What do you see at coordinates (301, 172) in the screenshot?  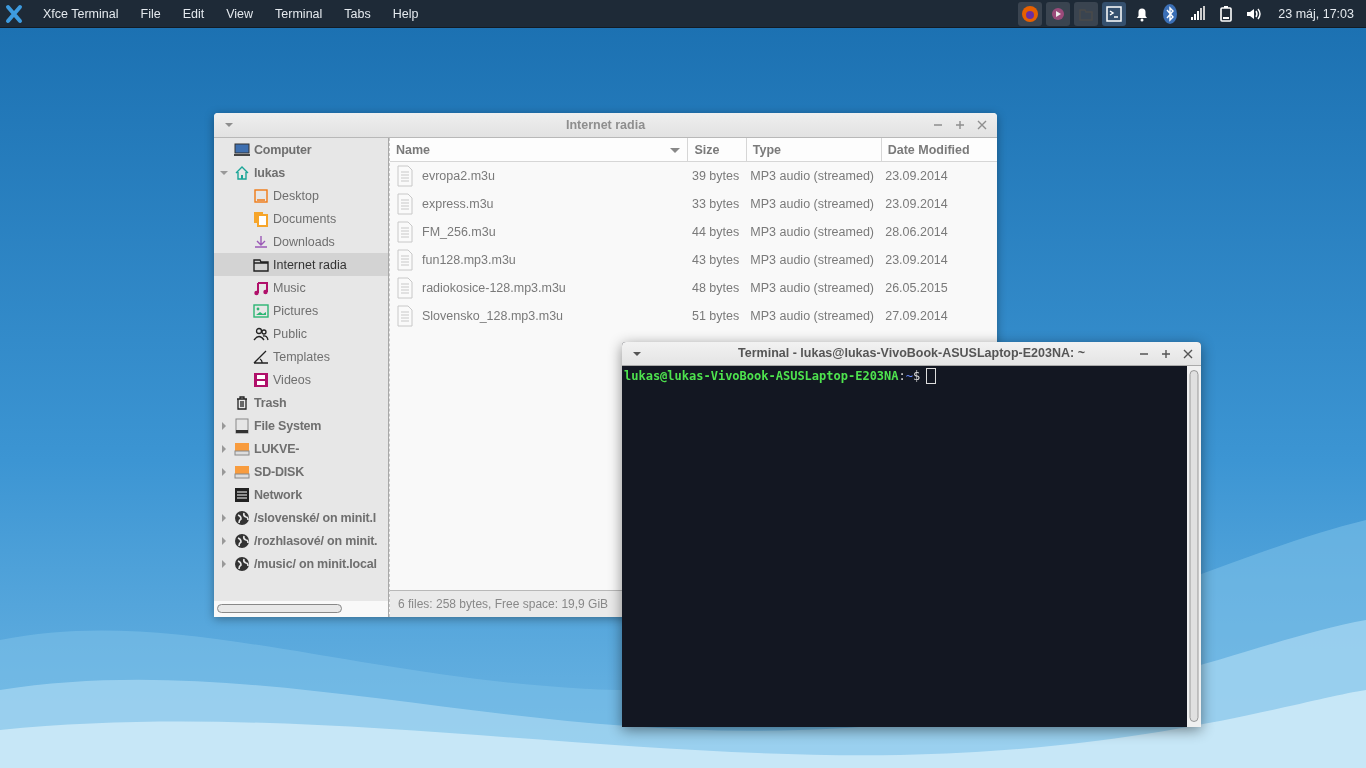 I see `sidebar-item: lukas` at bounding box center [301, 172].